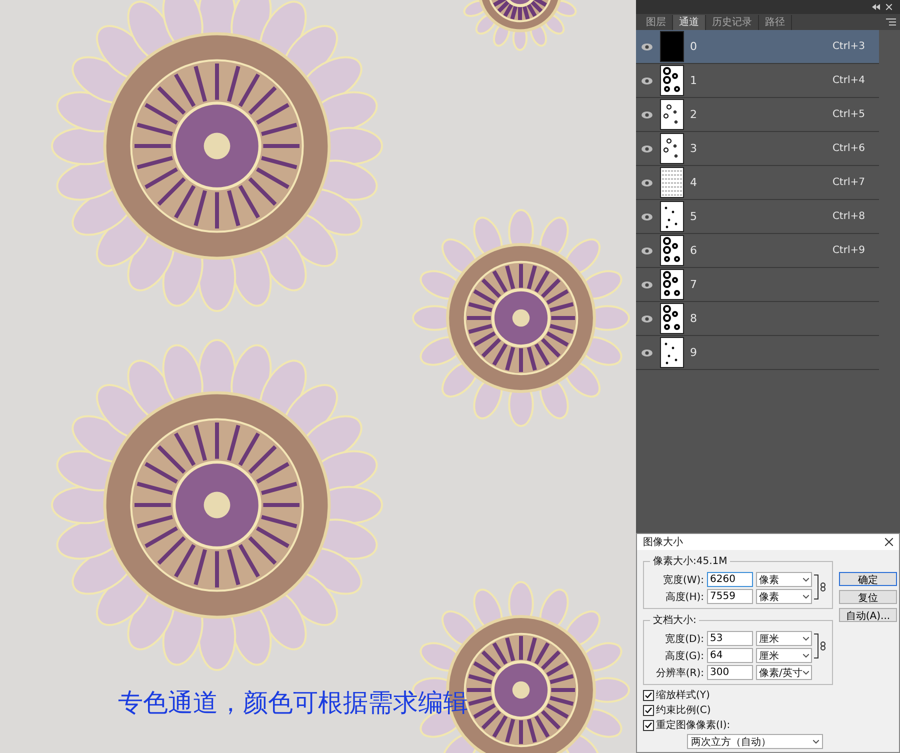  Describe the element at coordinates (694, 352) in the screenshot. I see `channel-name: 9` at that location.